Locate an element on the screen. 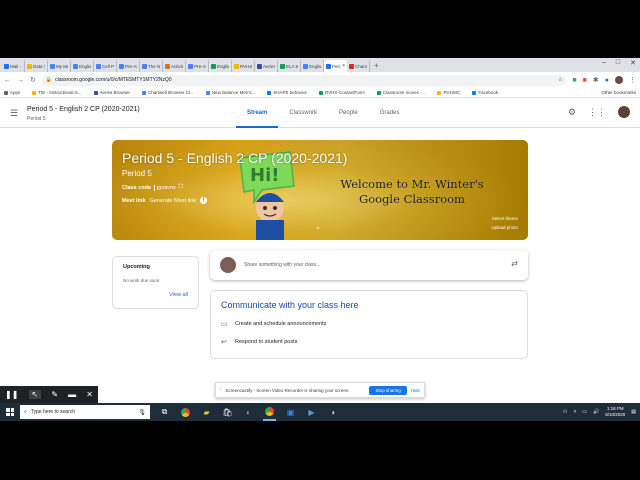 The image size is (640, 480). back-icon: ← is located at coordinates (7, 80).